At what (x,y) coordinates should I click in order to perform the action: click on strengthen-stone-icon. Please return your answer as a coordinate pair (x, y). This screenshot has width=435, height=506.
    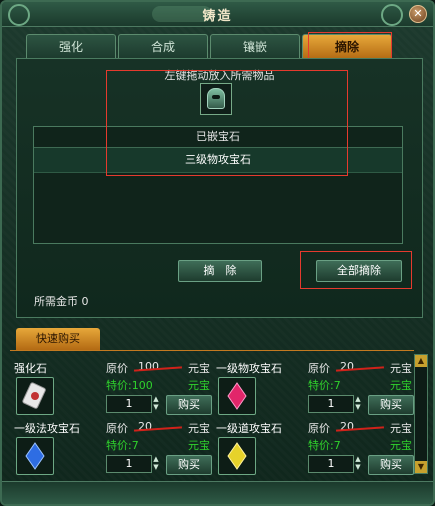
    Looking at the image, I should click on (35, 396).